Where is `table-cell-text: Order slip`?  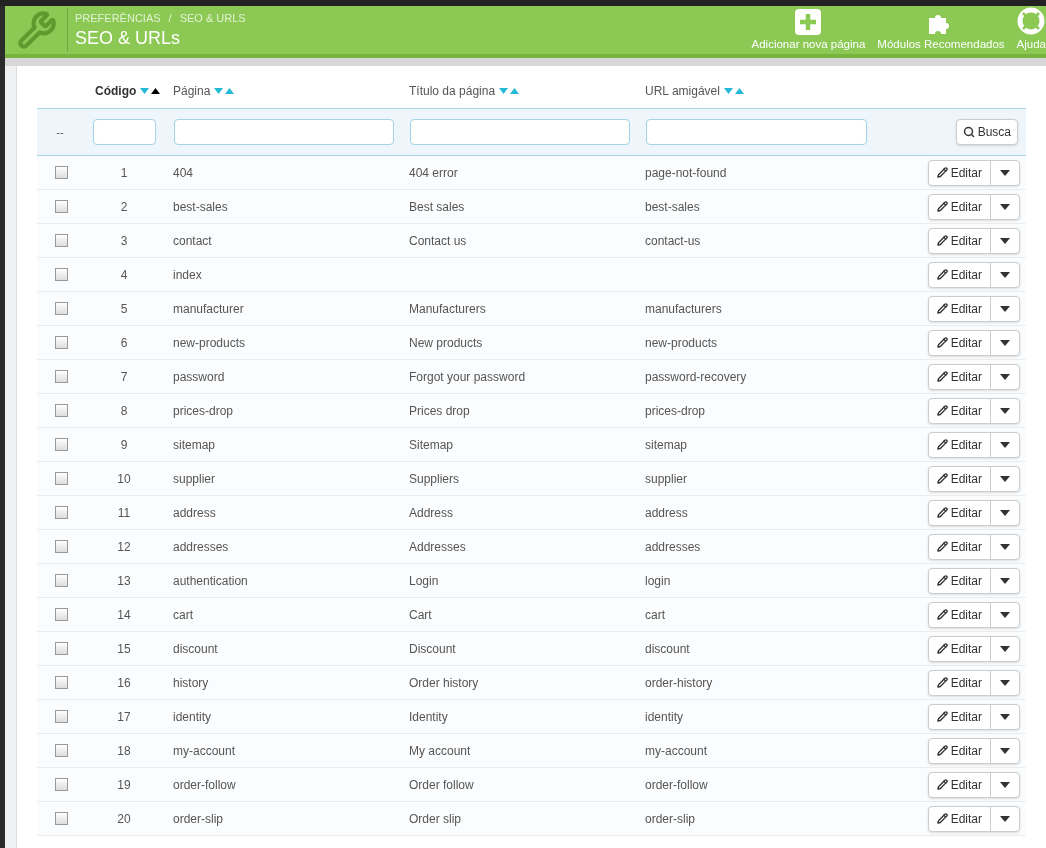
table-cell-text: Order slip is located at coordinates (435, 819).